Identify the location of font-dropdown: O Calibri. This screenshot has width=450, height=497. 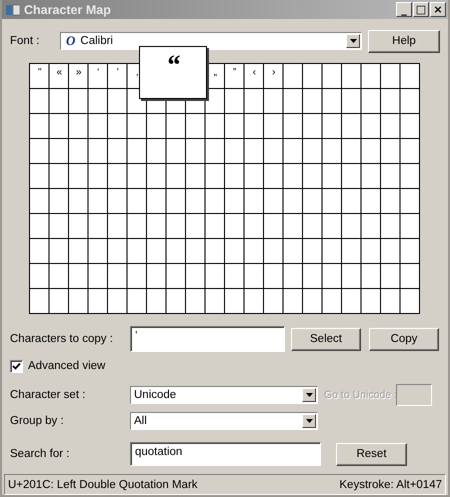
(211, 41).